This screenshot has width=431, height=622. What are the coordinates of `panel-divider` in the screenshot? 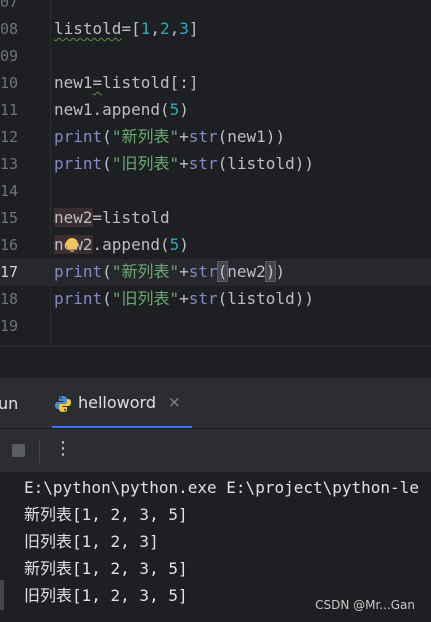 It's located at (215, 361).